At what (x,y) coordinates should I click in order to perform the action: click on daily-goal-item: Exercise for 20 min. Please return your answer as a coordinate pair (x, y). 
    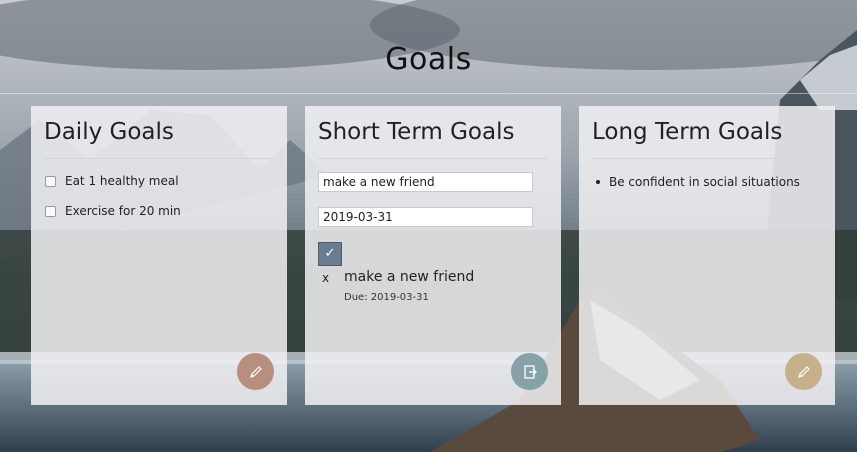
    Looking at the image, I should click on (113, 211).